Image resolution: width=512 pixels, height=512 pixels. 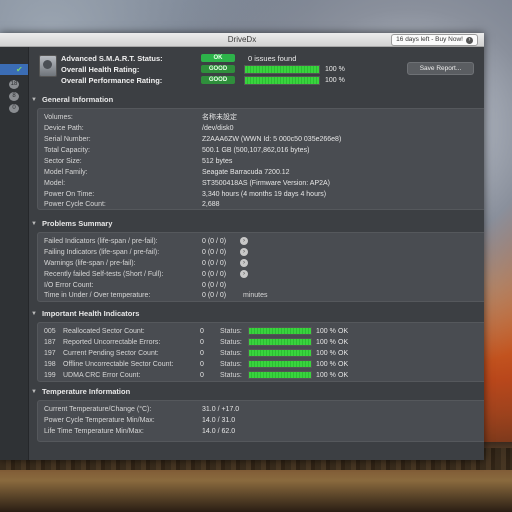 I want to click on general-row-value: 512 bytes, so click(x=217, y=161).